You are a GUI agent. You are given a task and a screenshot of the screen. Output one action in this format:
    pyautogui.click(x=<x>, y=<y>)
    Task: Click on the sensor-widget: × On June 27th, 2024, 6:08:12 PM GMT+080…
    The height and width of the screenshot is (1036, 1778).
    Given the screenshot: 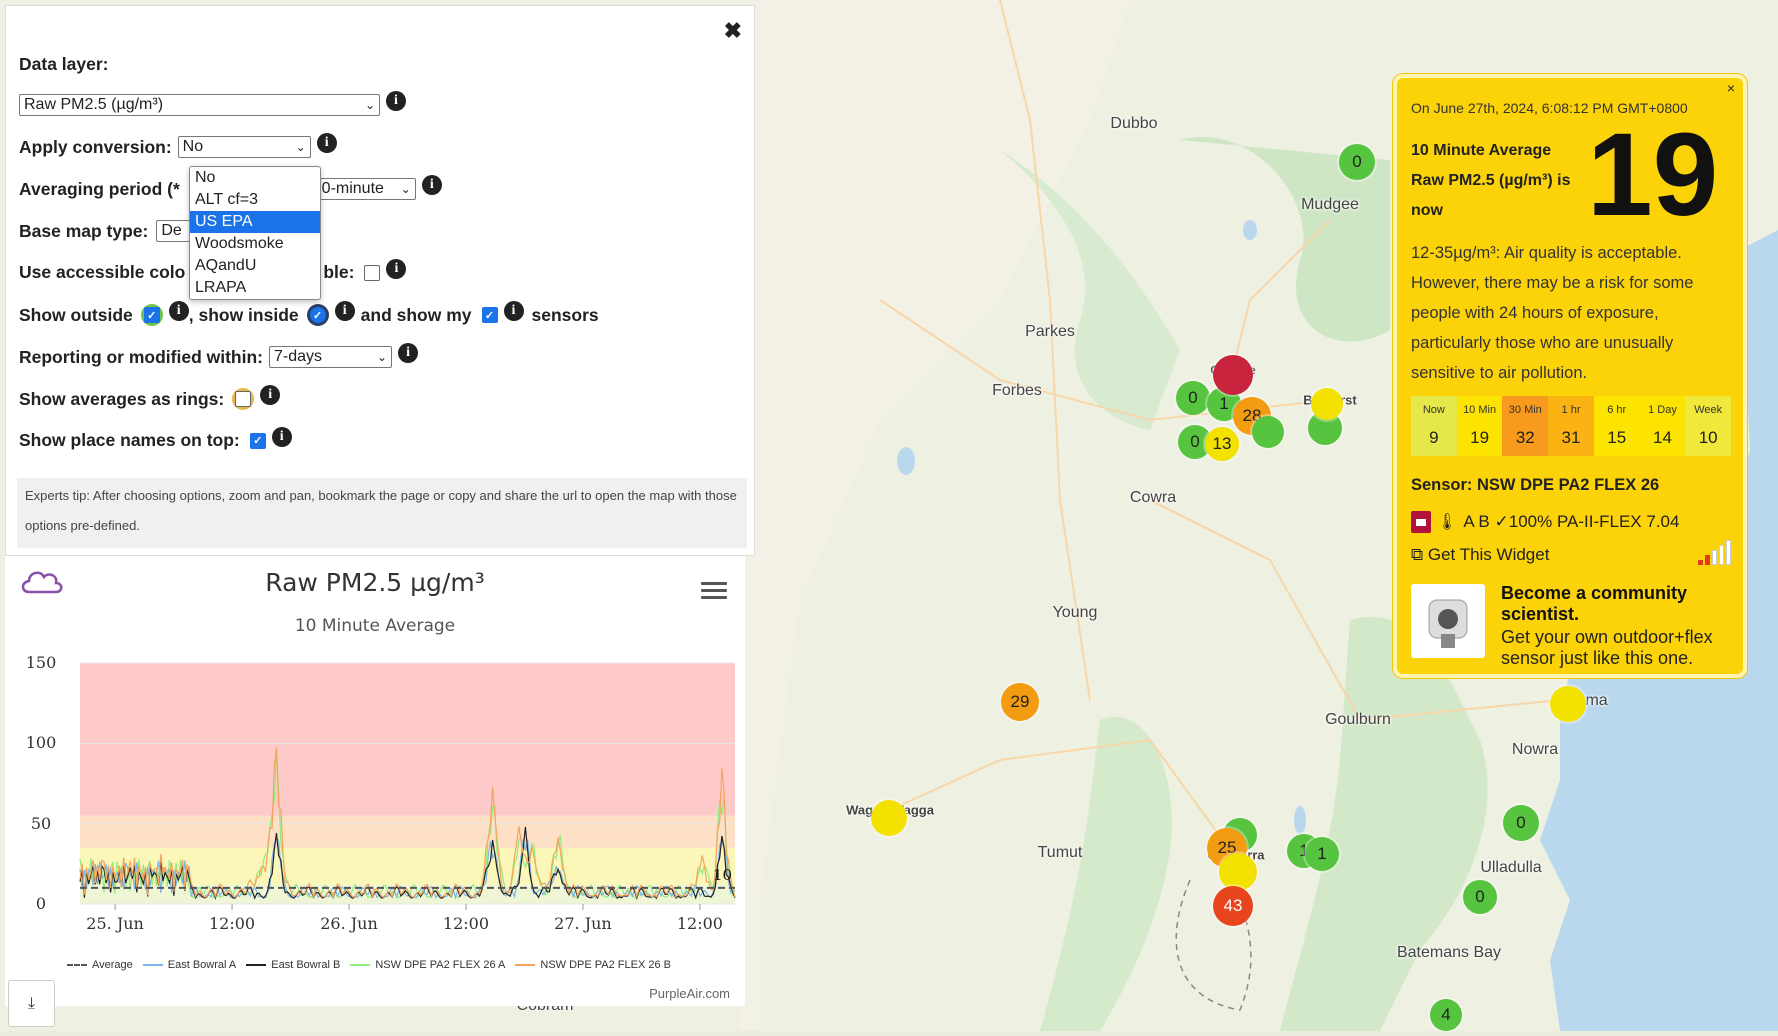 What is the action you would take?
    pyautogui.click(x=1570, y=376)
    